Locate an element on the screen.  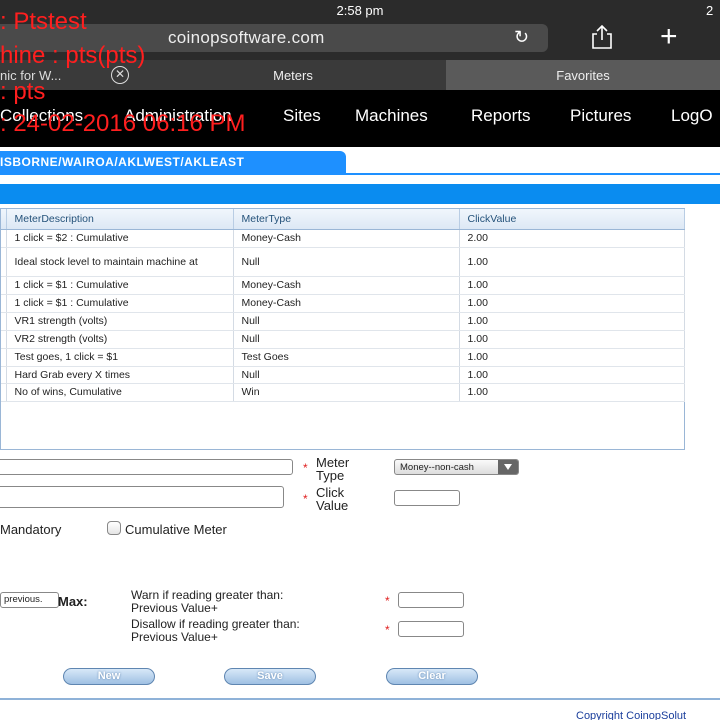
chevron-down-icon is located at coordinates (508, 467).